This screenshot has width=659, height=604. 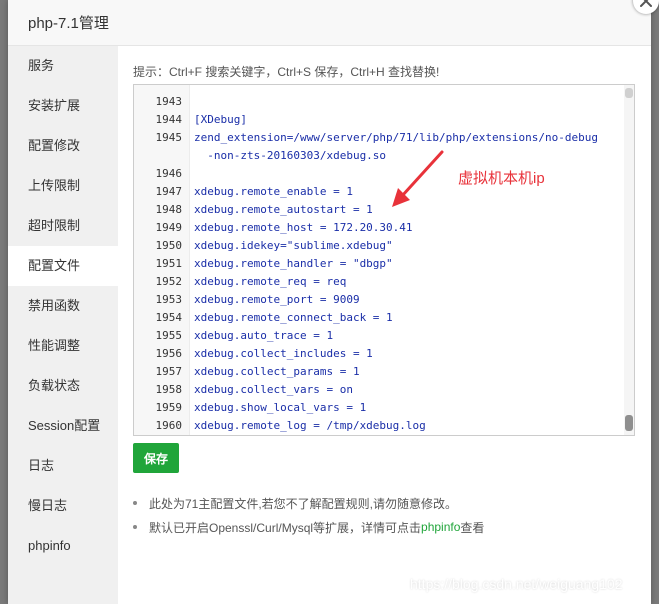 What do you see at coordinates (169, 281) in the screenshot?
I see `line-number: 1952` at bounding box center [169, 281].